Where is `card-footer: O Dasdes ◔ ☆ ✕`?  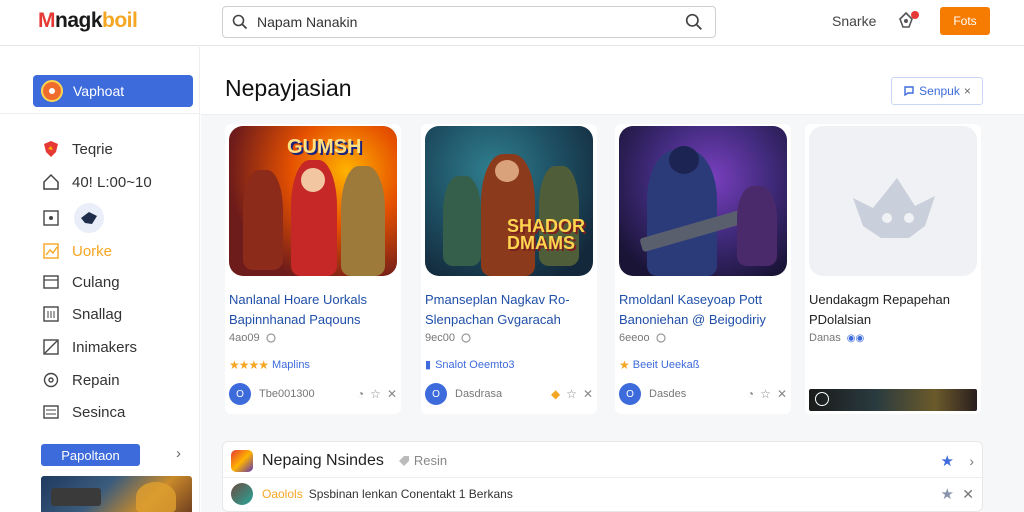 card-footer: O Dasdes ◔ ☆ ✕ is located at coordinates (703, 394).